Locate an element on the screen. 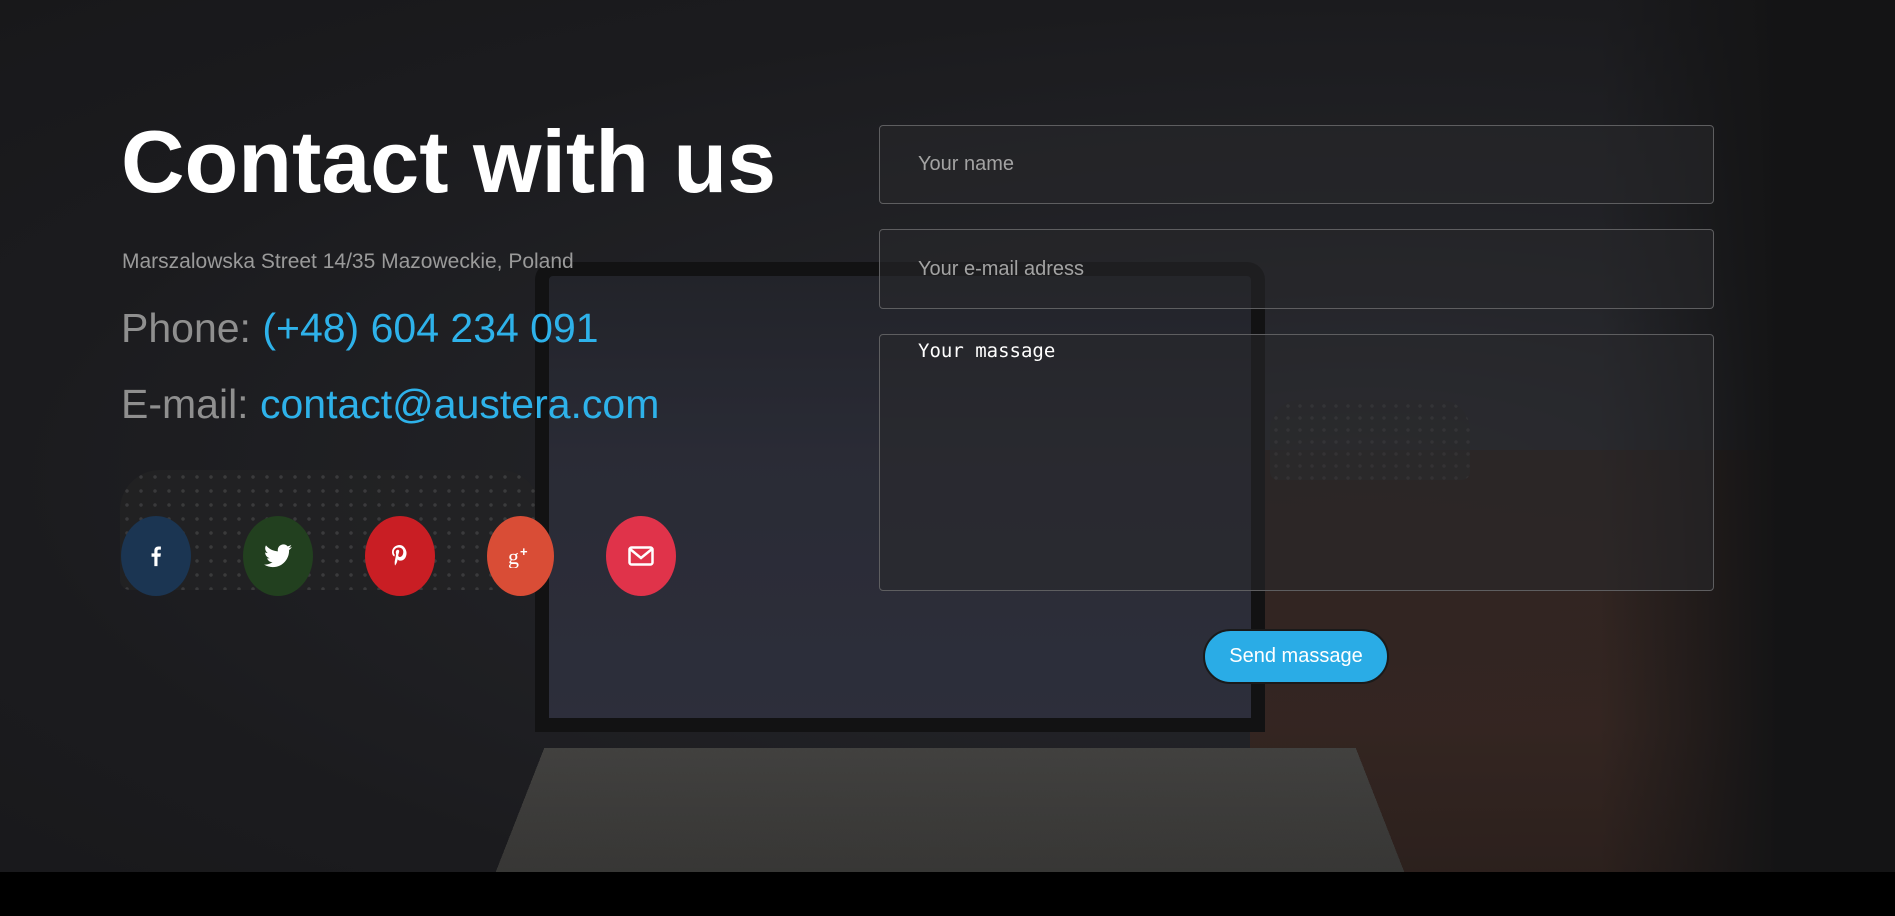  name-field-wrapper is located at coordinates (1296, 164).